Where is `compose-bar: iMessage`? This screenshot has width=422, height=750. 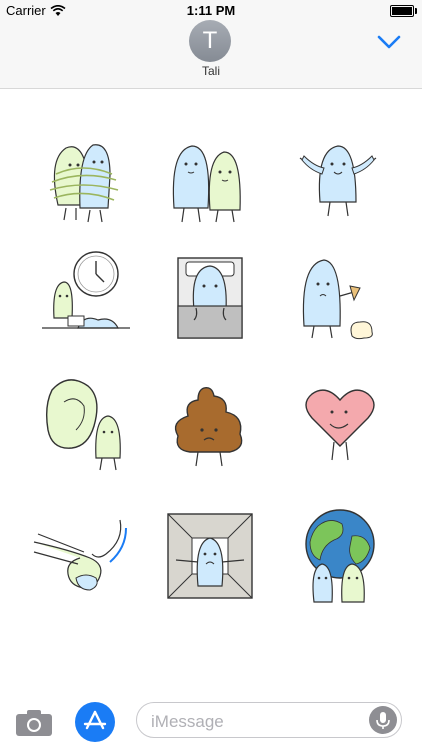
compose-bar: iMessage is located at coordinates (211, 723).